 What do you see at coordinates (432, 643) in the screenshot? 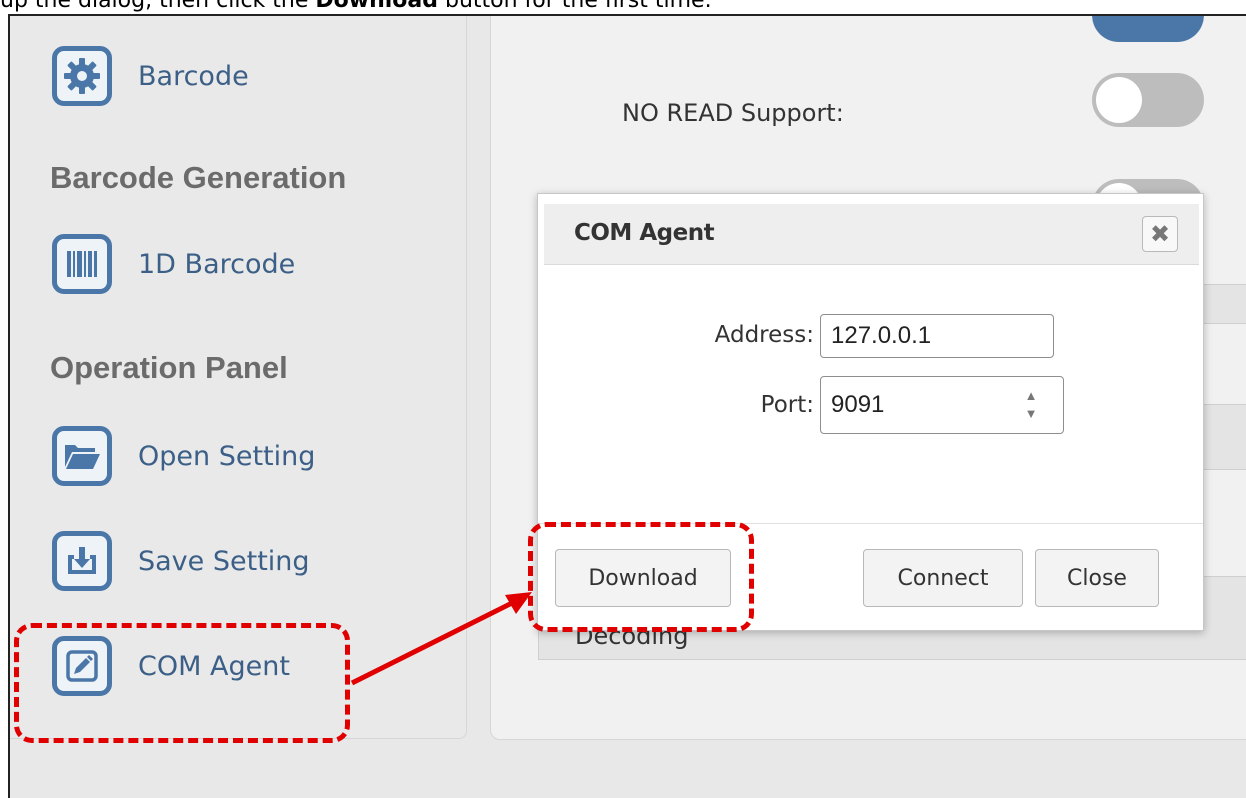
I see `arrow-line` at bounding box center [432, 643].